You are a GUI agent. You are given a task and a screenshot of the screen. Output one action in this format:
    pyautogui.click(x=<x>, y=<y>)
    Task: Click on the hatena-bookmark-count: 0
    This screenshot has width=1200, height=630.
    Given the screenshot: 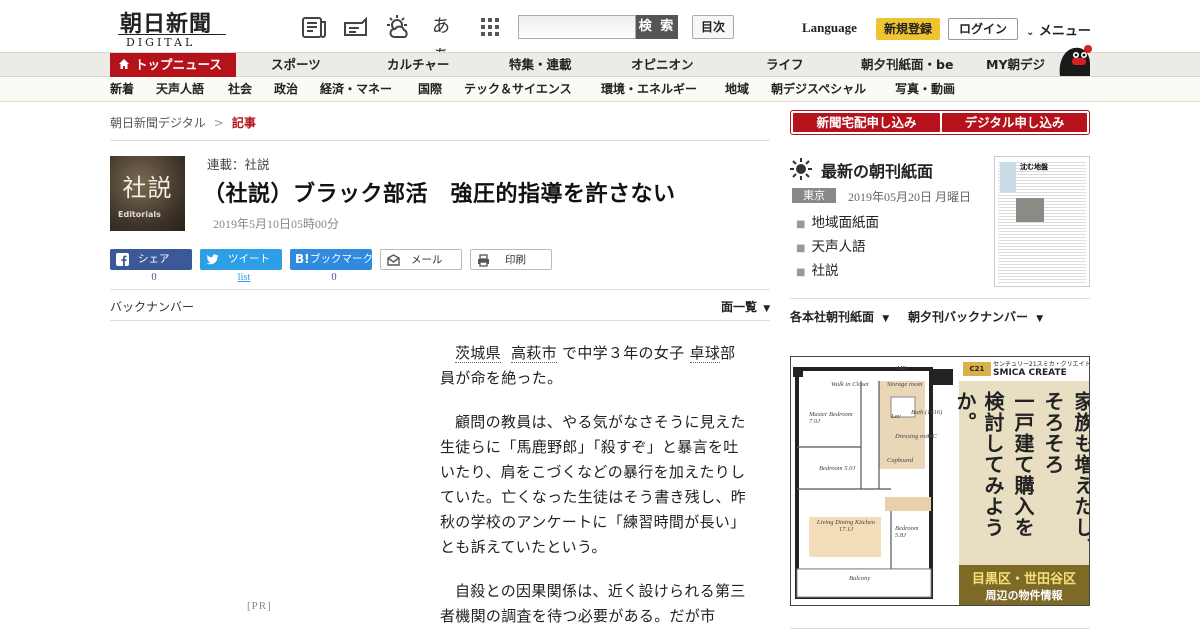 What is the action you would take?
    pyautogui.click(x=334, y=277)
    